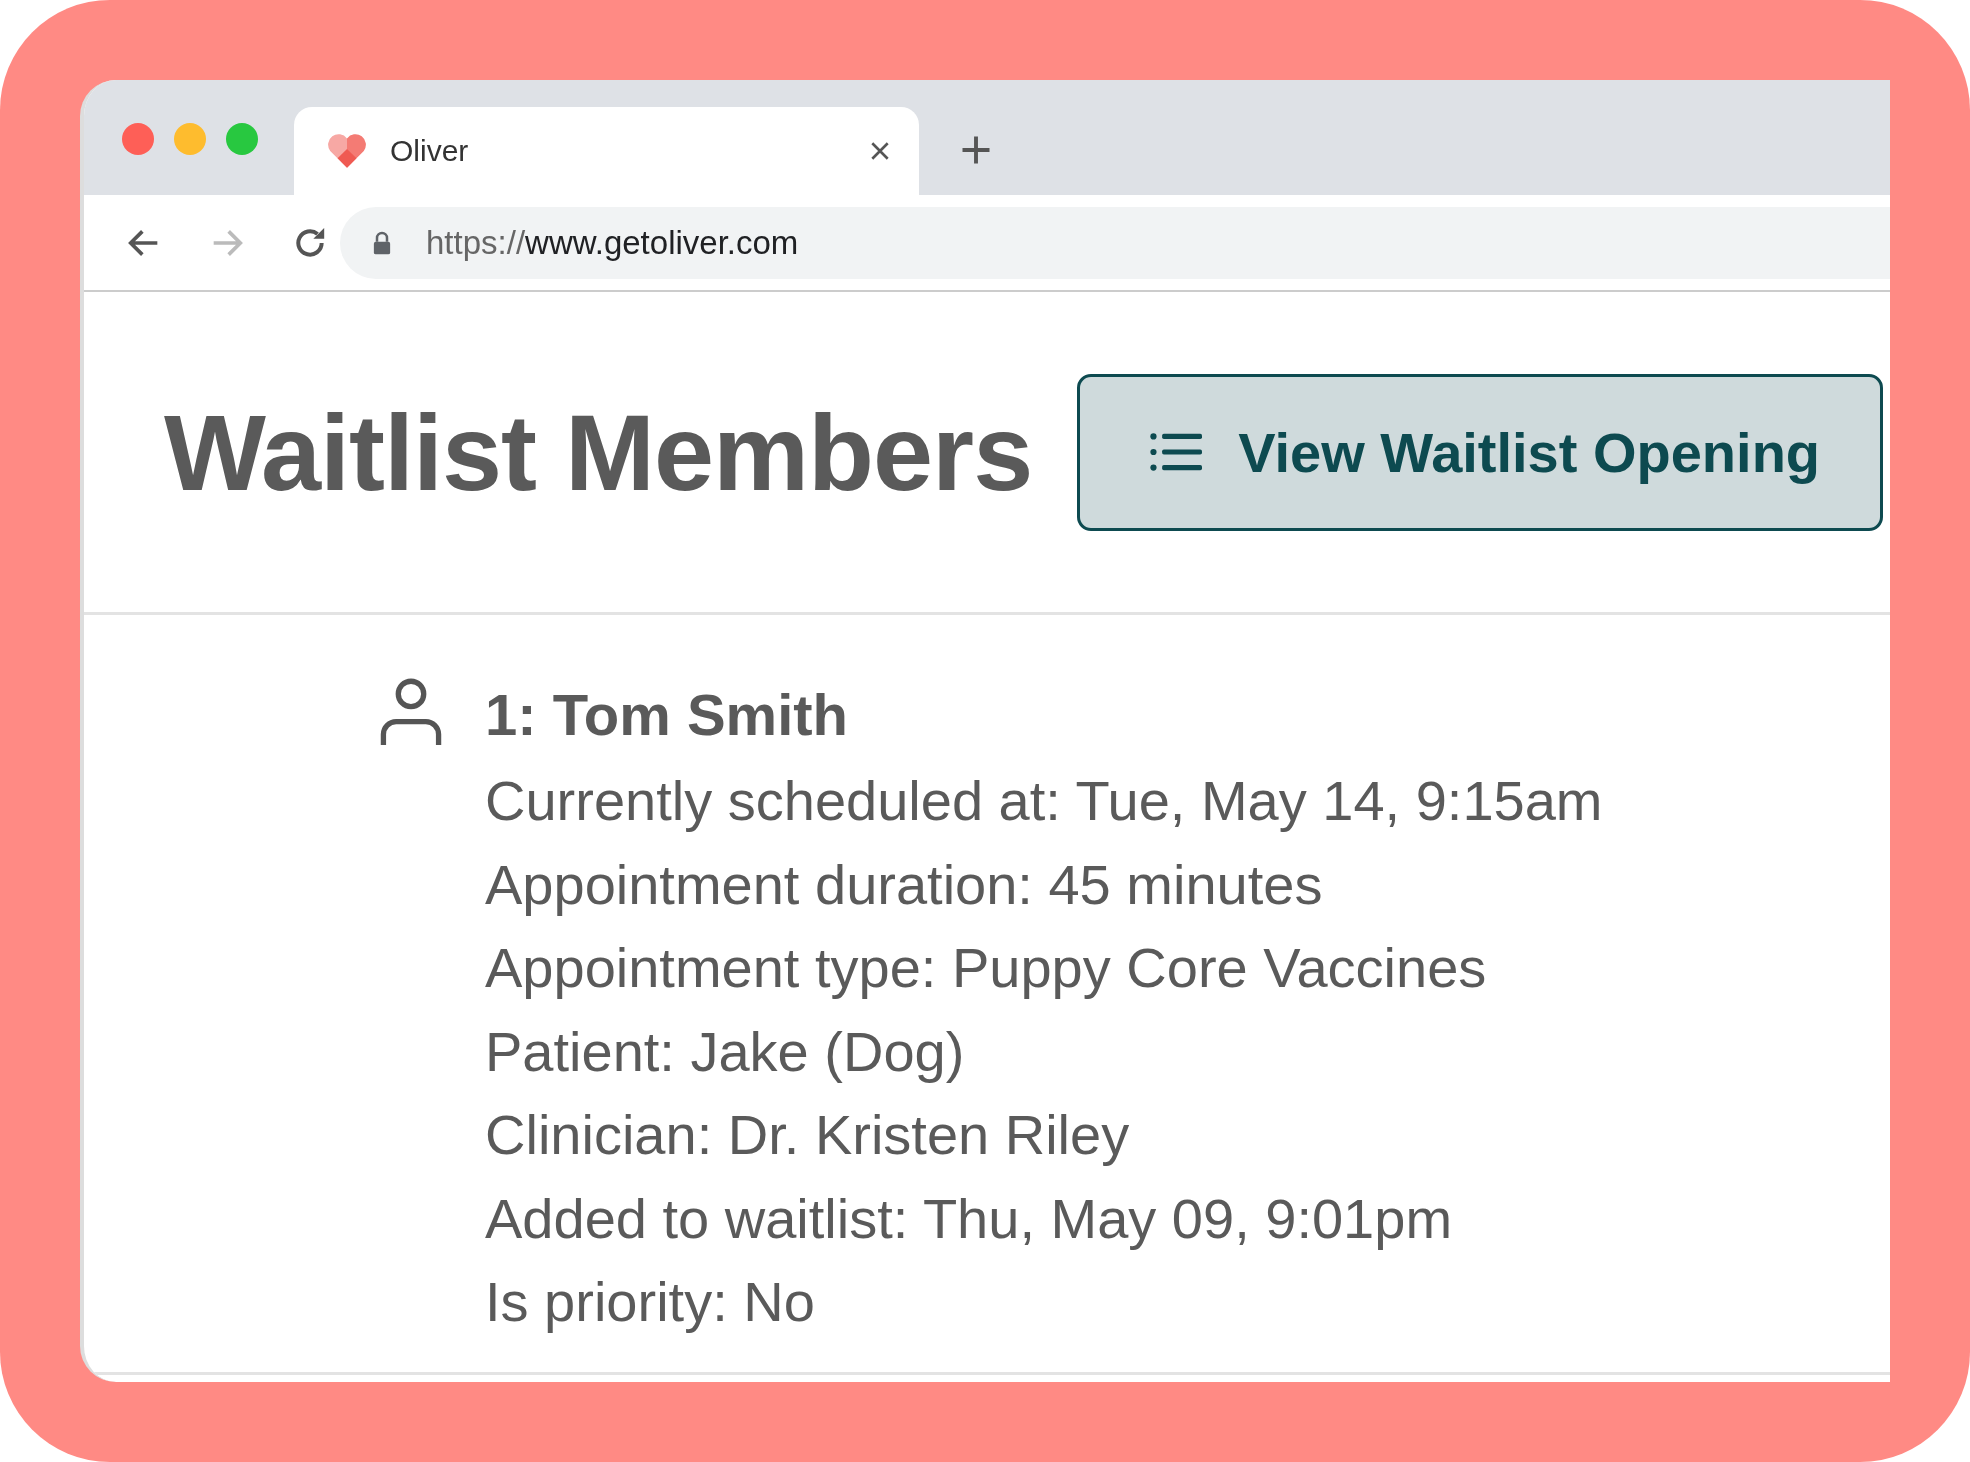  What do you see at coordinates (1115, 242) in the screenshot?
I see `address-bar: https://www.getoliver.com` at bounding box center [1115, 242].